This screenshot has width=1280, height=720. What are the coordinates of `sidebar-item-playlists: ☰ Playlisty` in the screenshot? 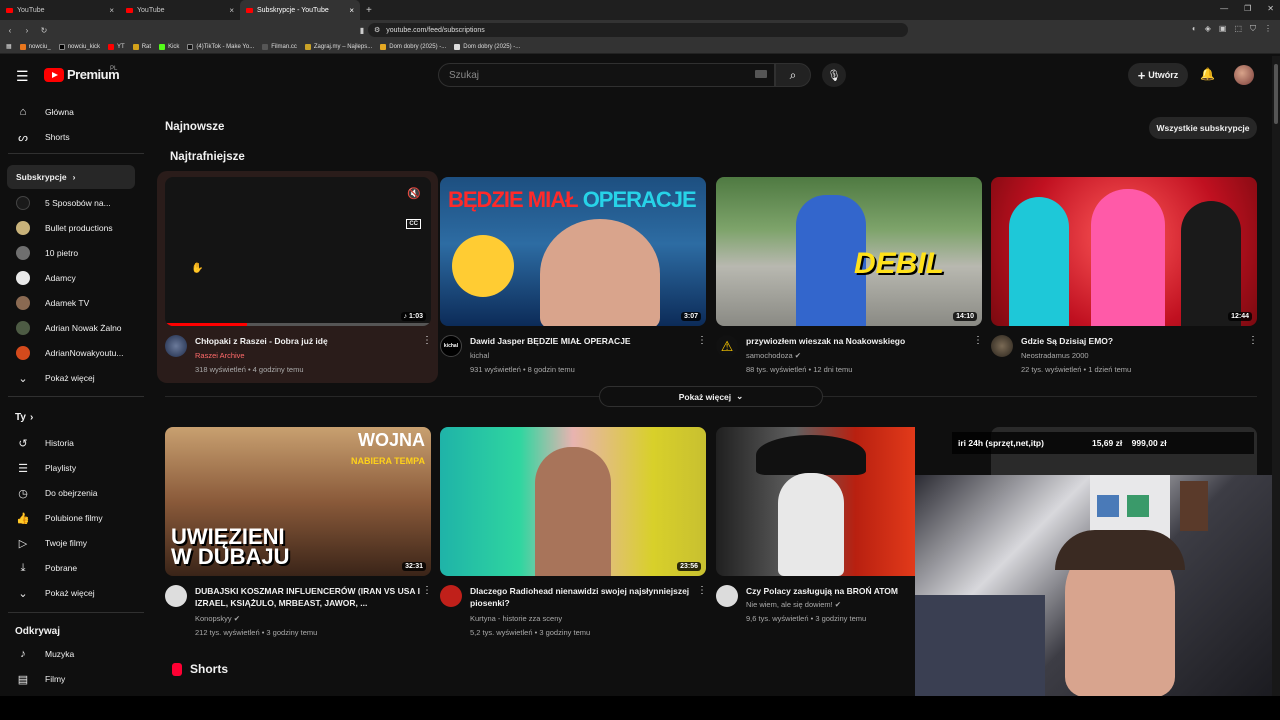 It's located at (71, 468).